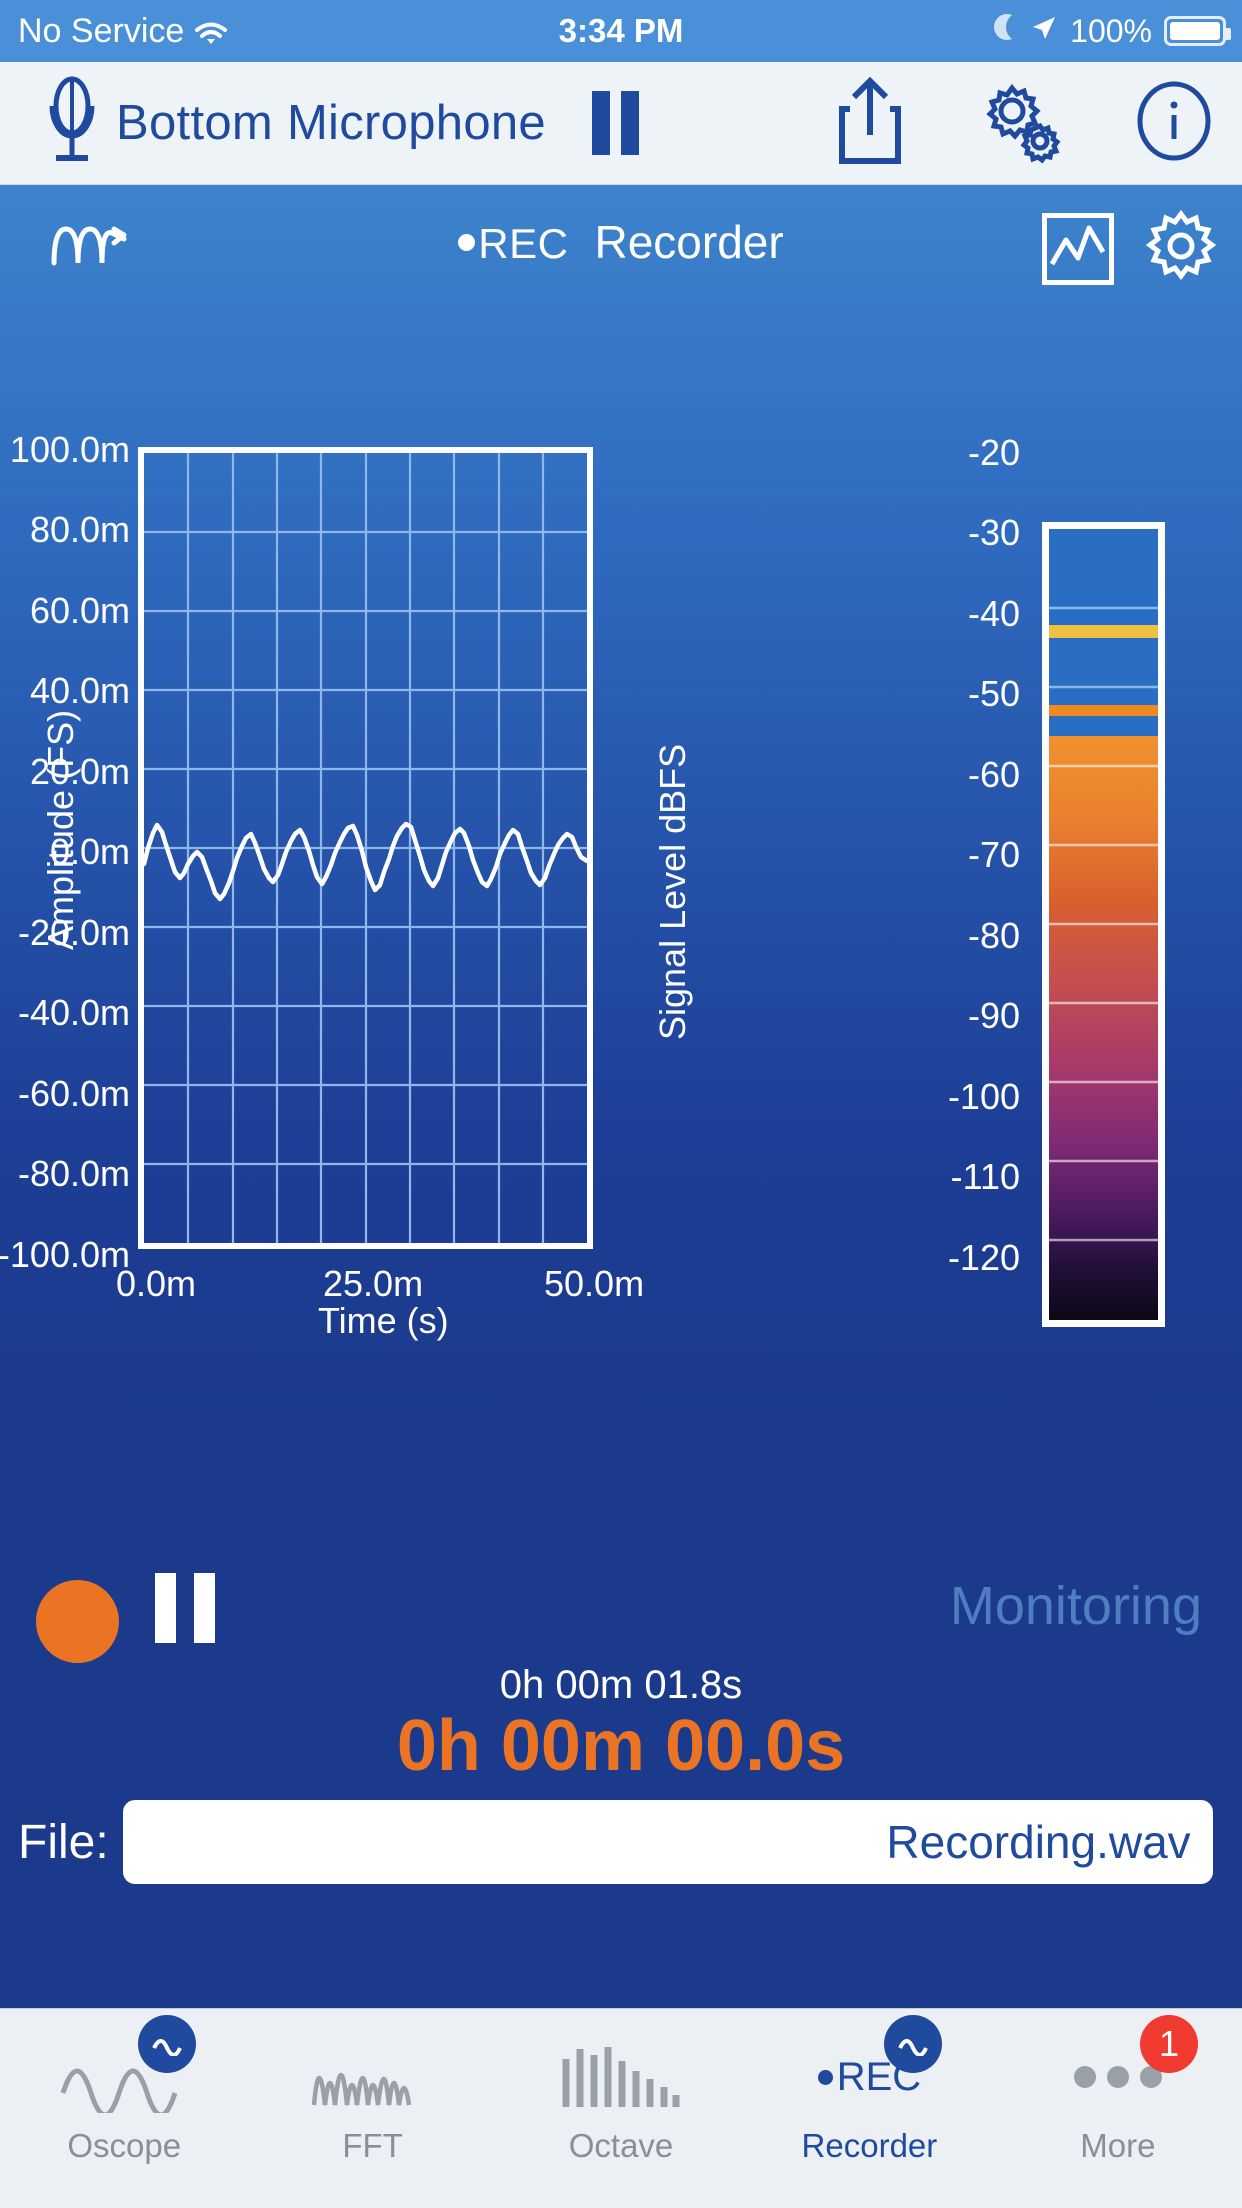 The image size is (1242, 2208). Describe the element at coordinates (63, 1842) in the screenshot. I see `file-label: File:` at that location.